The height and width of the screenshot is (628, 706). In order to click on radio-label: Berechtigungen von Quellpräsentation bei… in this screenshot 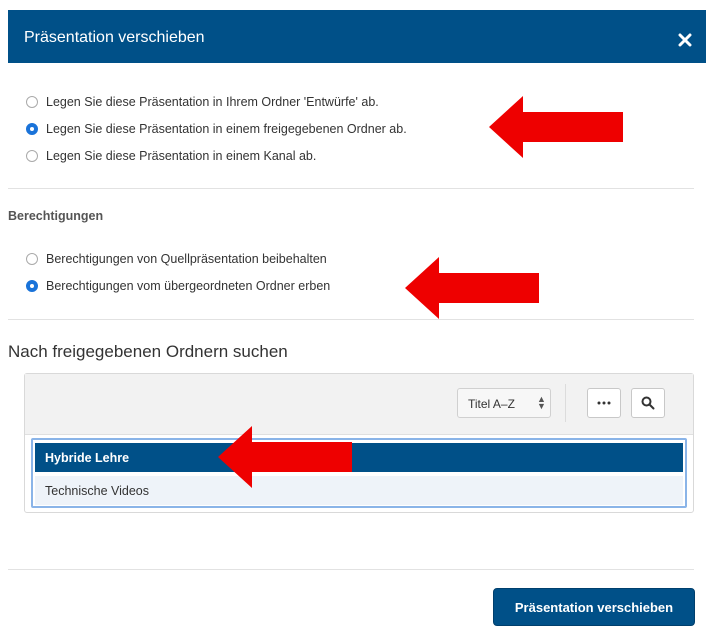, I will do `click(186, 259)`.